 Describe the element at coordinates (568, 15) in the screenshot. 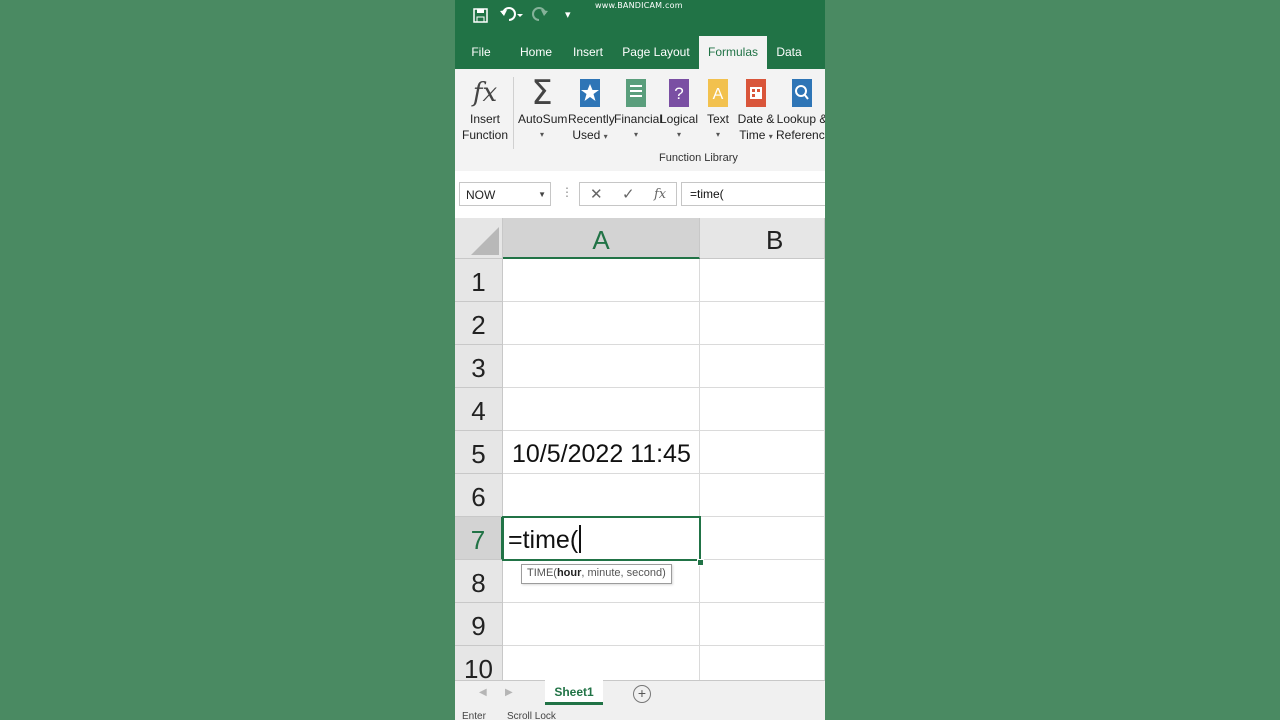

I see `customize-qat-icon: ▾` at that location.